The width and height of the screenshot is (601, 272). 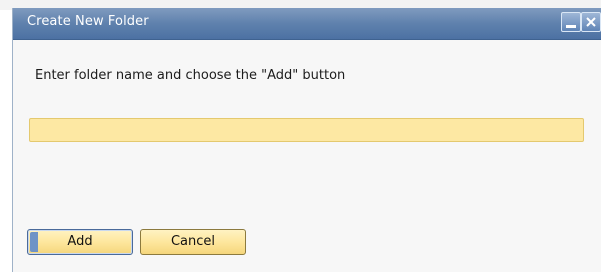 I want to click on minimize-button, so click(x=571, y=22).